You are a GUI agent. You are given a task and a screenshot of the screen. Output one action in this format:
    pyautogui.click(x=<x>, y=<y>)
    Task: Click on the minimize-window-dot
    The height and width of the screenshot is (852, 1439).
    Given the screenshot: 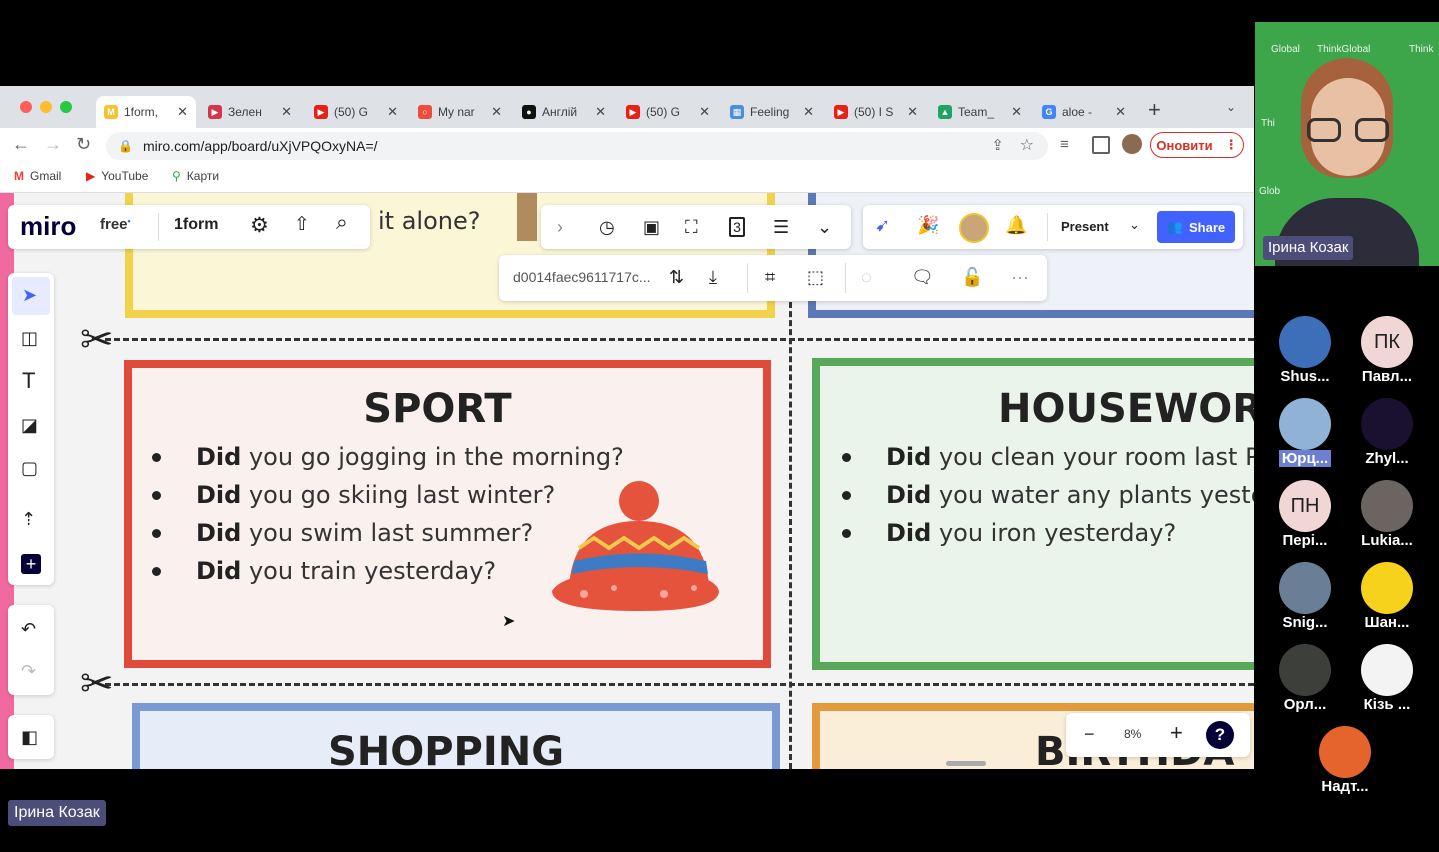 What is the action you would take?
    pyautogui.click(x=46, y=107)
    